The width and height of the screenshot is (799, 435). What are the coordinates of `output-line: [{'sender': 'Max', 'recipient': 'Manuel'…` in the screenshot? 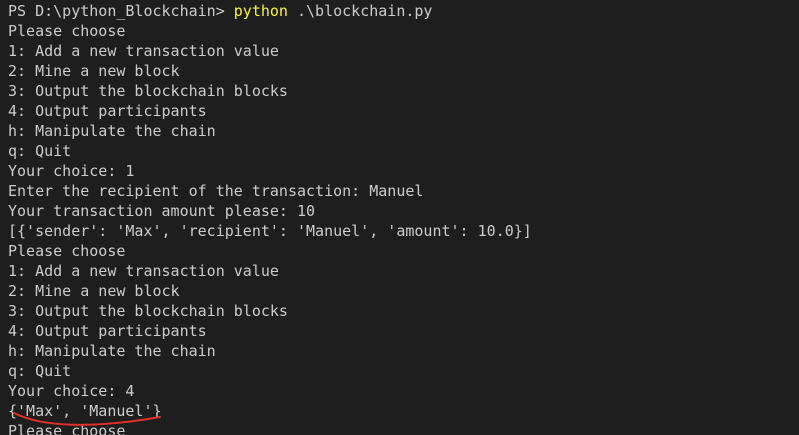 It's located at (270, 231).